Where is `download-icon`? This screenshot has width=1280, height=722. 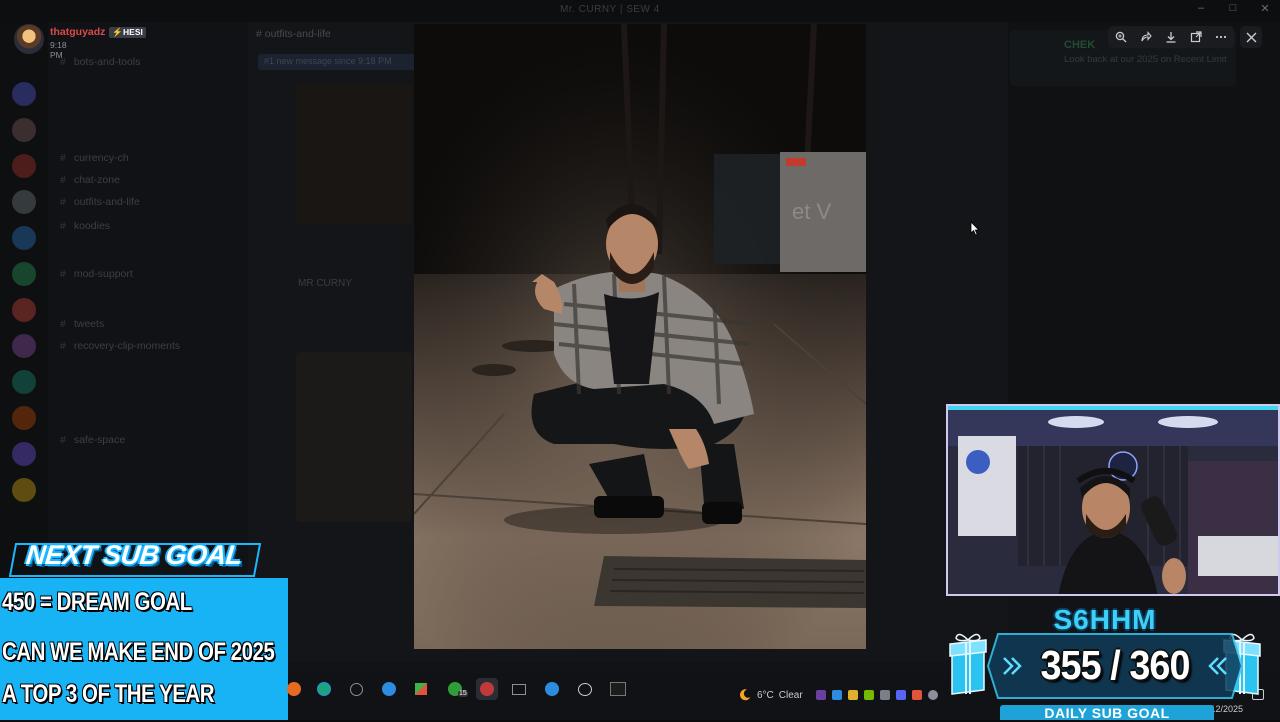 download-icon is located at coordinates (1171, 37).